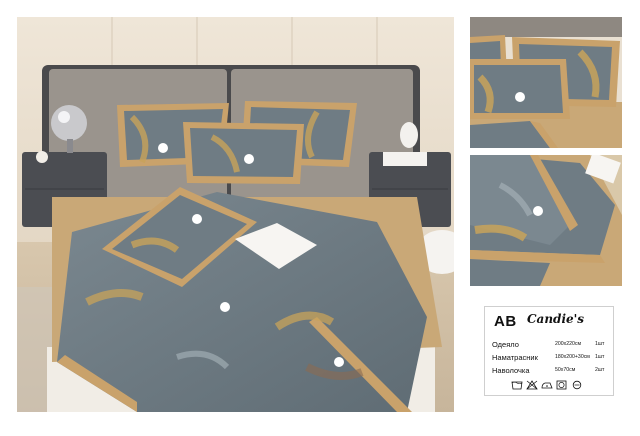  I want to click on spec-row-pillowcase: Наволочка 50x70см 2шт, so click(549, 371).